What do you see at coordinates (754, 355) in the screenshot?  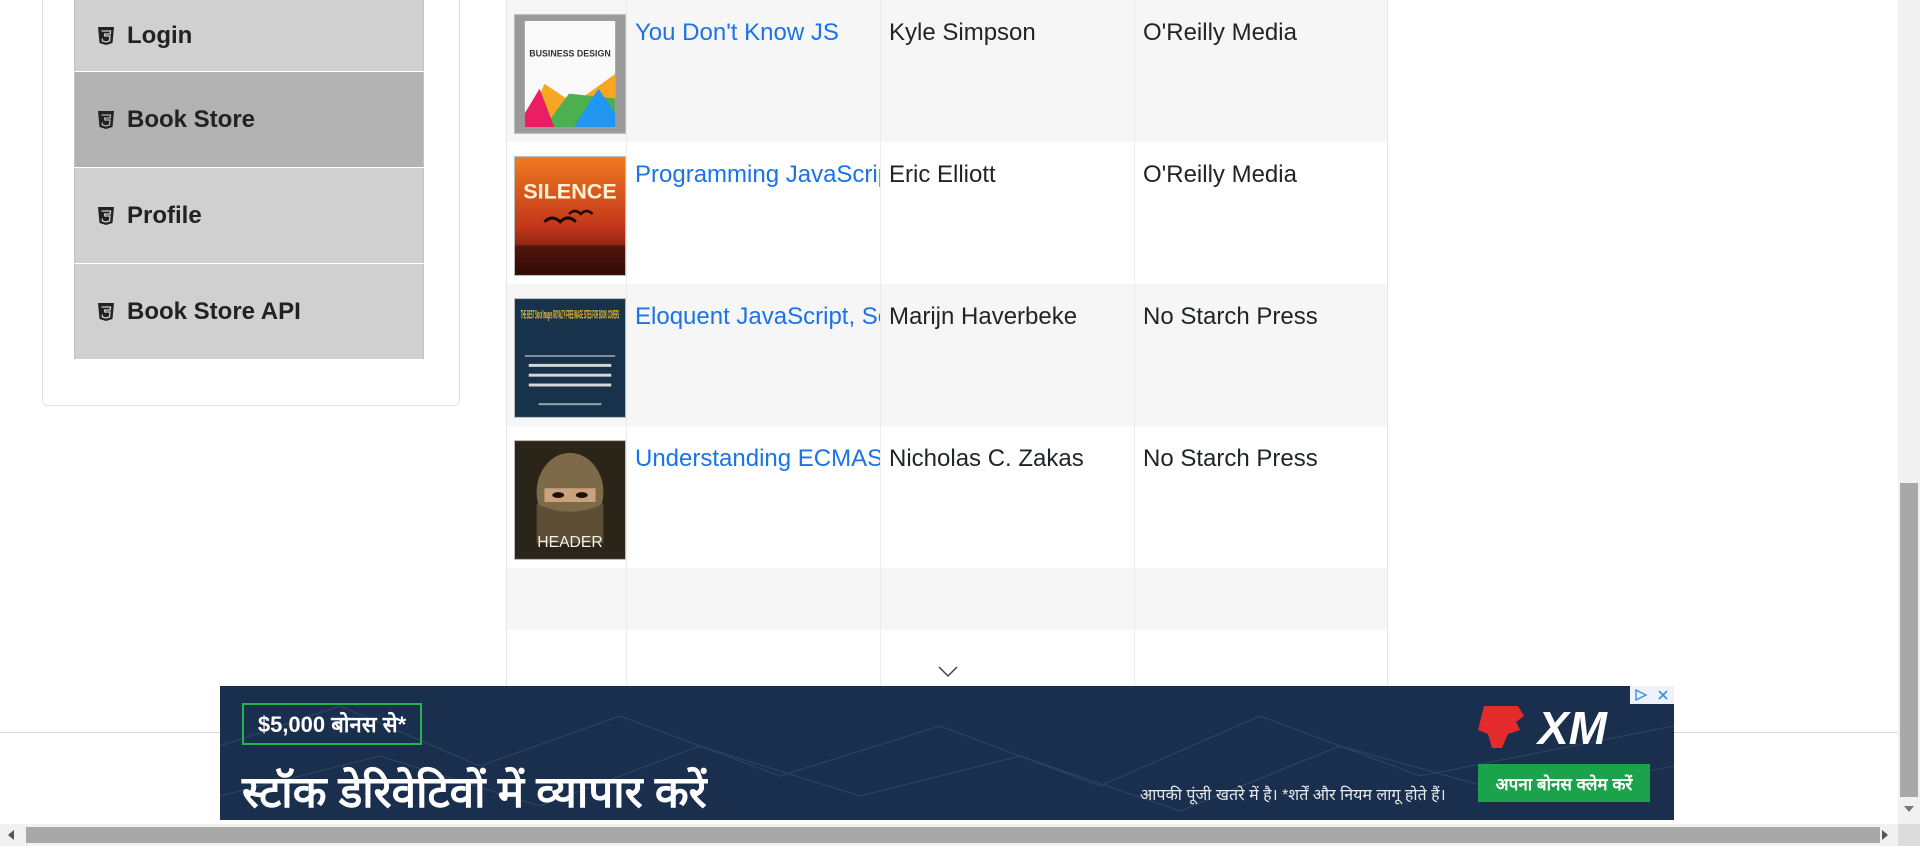 I see `title-cell: Eloquent JavaScript, Second Edition` at bounding box center [754, 355].